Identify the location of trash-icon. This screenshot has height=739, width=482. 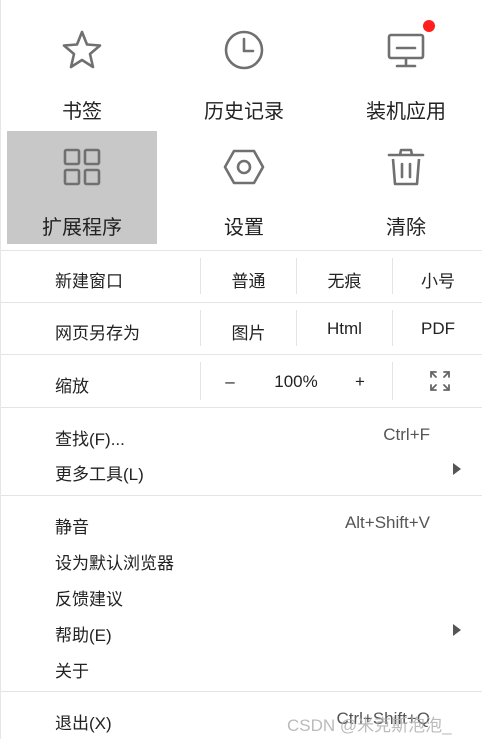
(406, 167).